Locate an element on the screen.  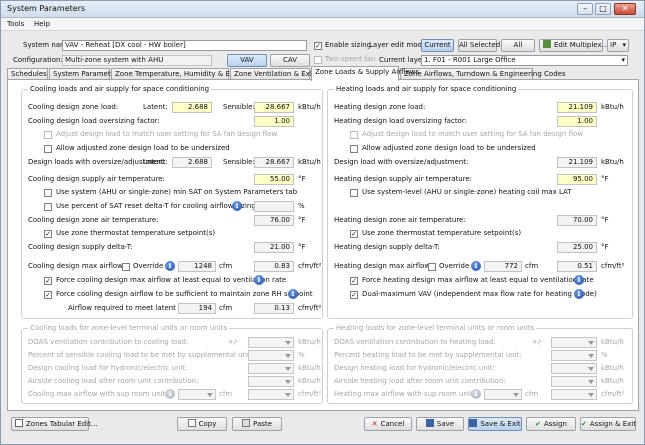
cooling-adjust-checkbox is located at coordinates (48, 135).